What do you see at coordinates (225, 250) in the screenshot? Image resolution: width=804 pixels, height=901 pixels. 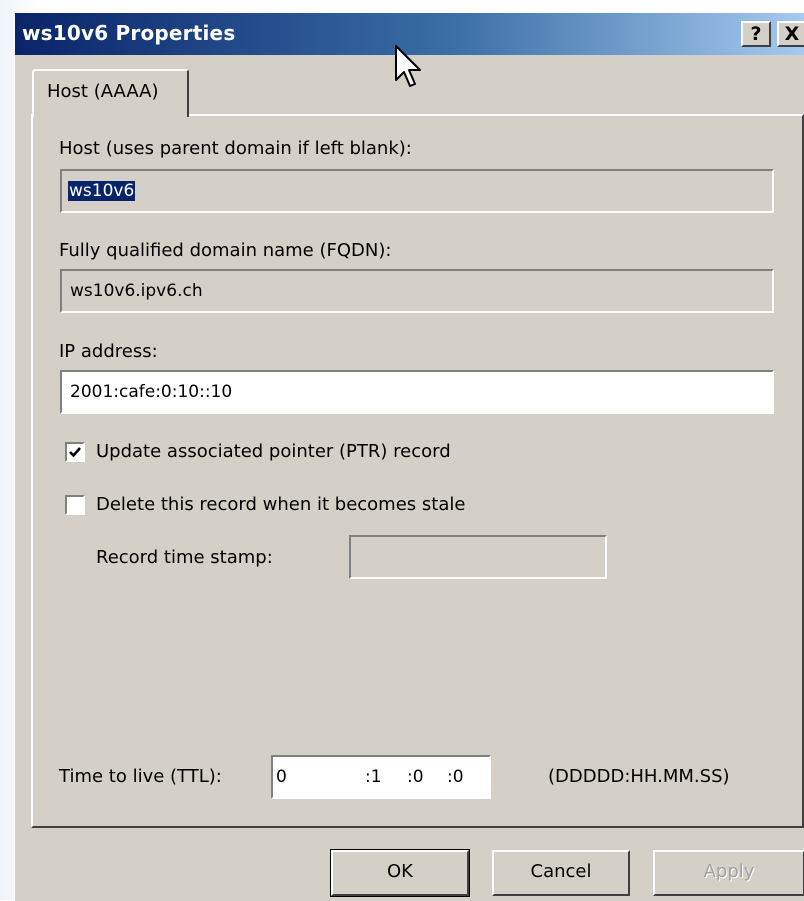 I see `fqdn-label: Fully qualified domain name (FQDN):` at bounding box center [225, 250].